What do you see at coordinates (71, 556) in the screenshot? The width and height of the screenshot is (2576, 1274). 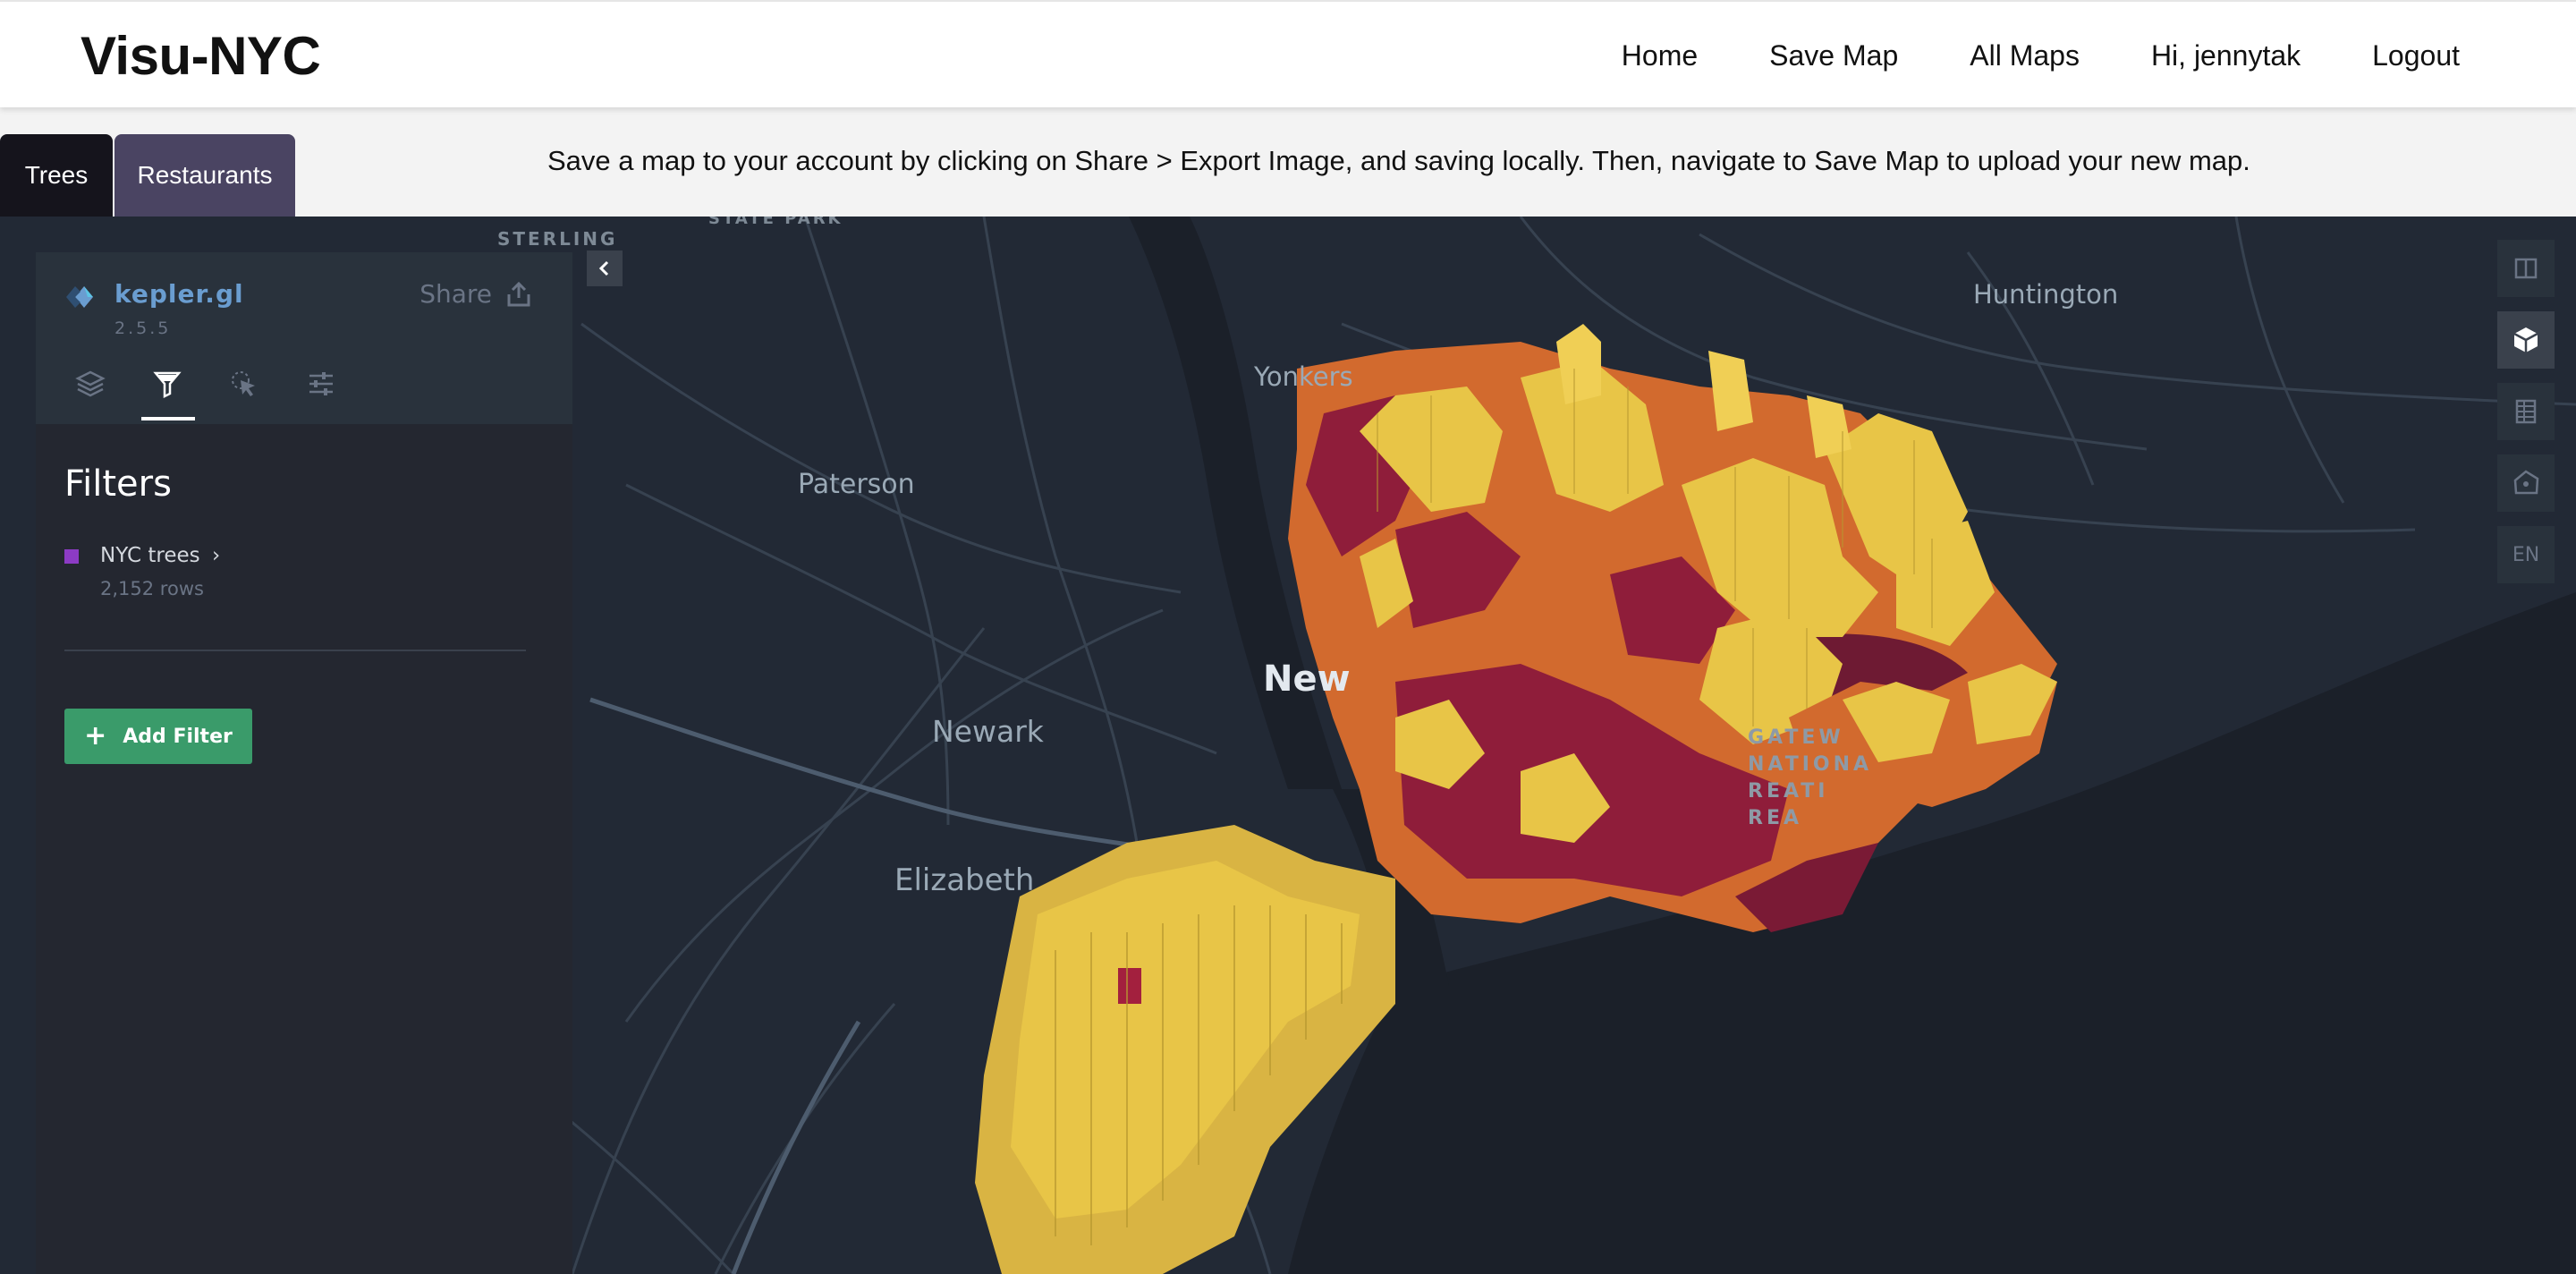 I see `dataset-color-swatch` at bounding box center [71, 556].